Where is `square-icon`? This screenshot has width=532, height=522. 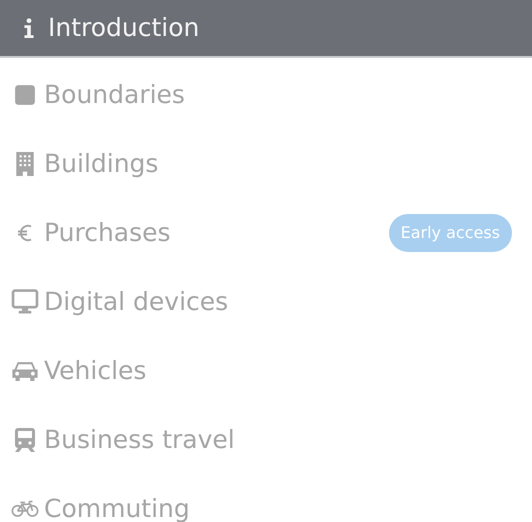
square-icon is located at coordinates (25, 95).